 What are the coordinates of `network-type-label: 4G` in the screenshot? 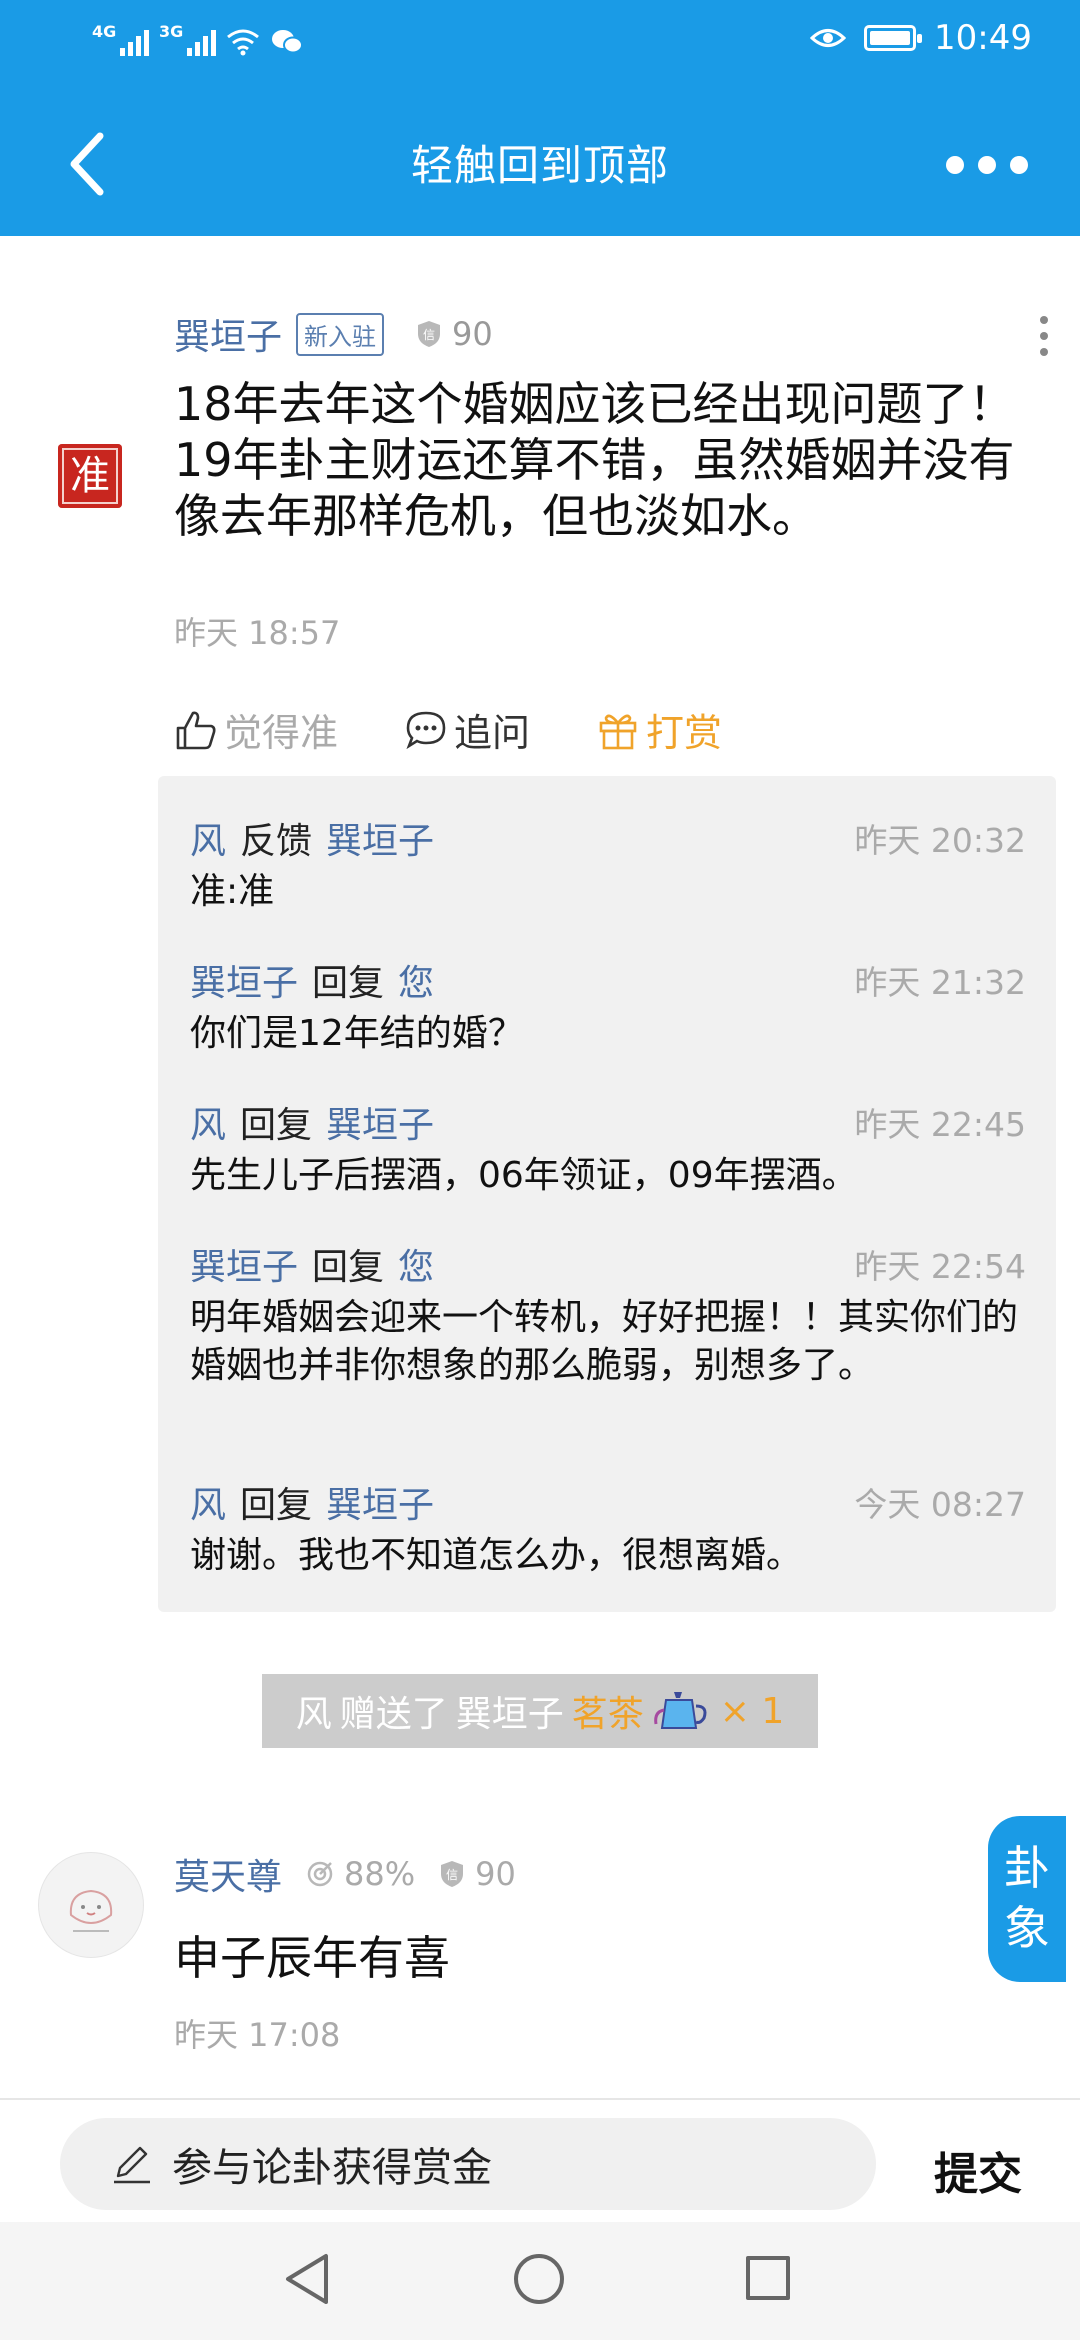 It's located at (104, 31).